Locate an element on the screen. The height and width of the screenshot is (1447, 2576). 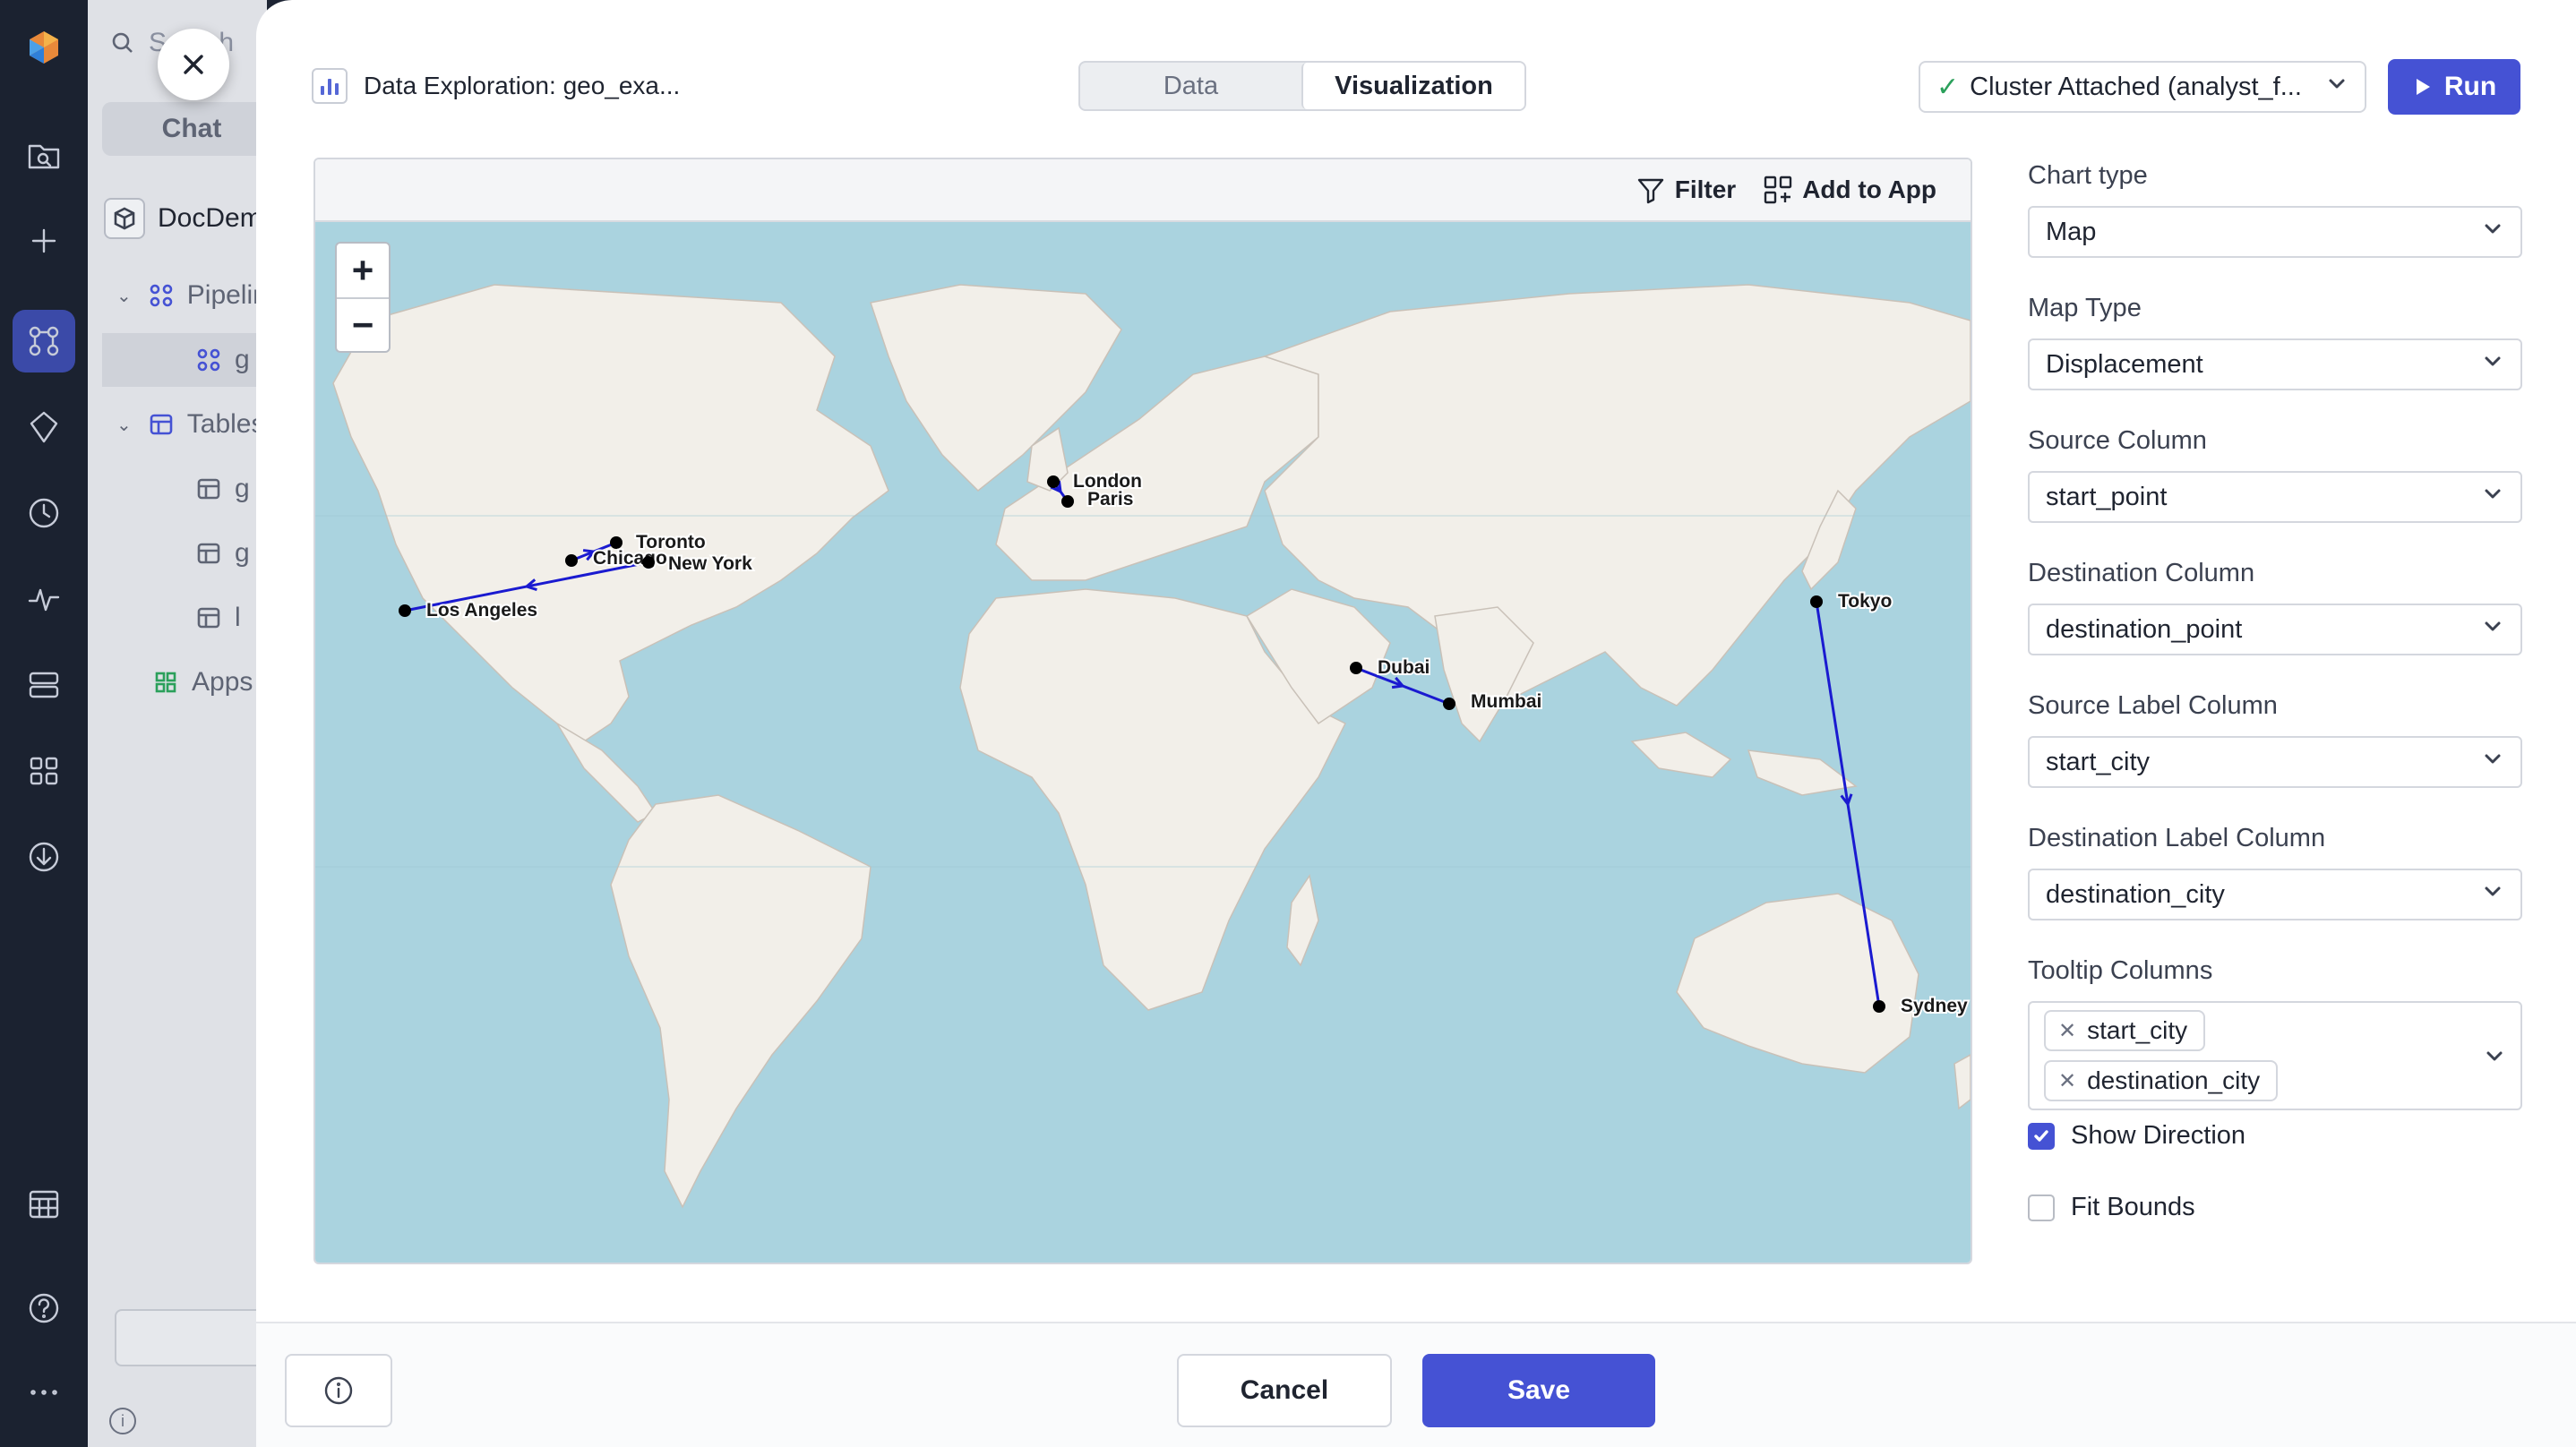
history-icon is located at coordinates (44, 513).